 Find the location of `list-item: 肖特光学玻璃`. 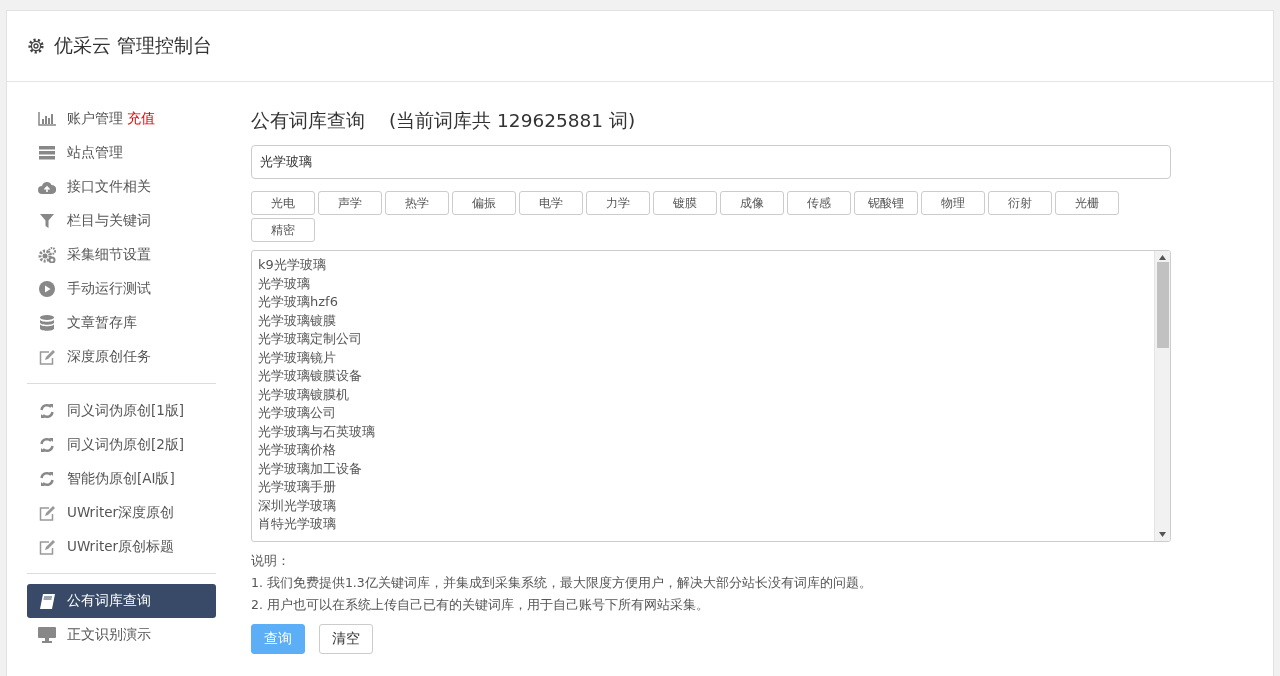

list-item: 肖特光学玻璃 is located at coordinates (703, 524).